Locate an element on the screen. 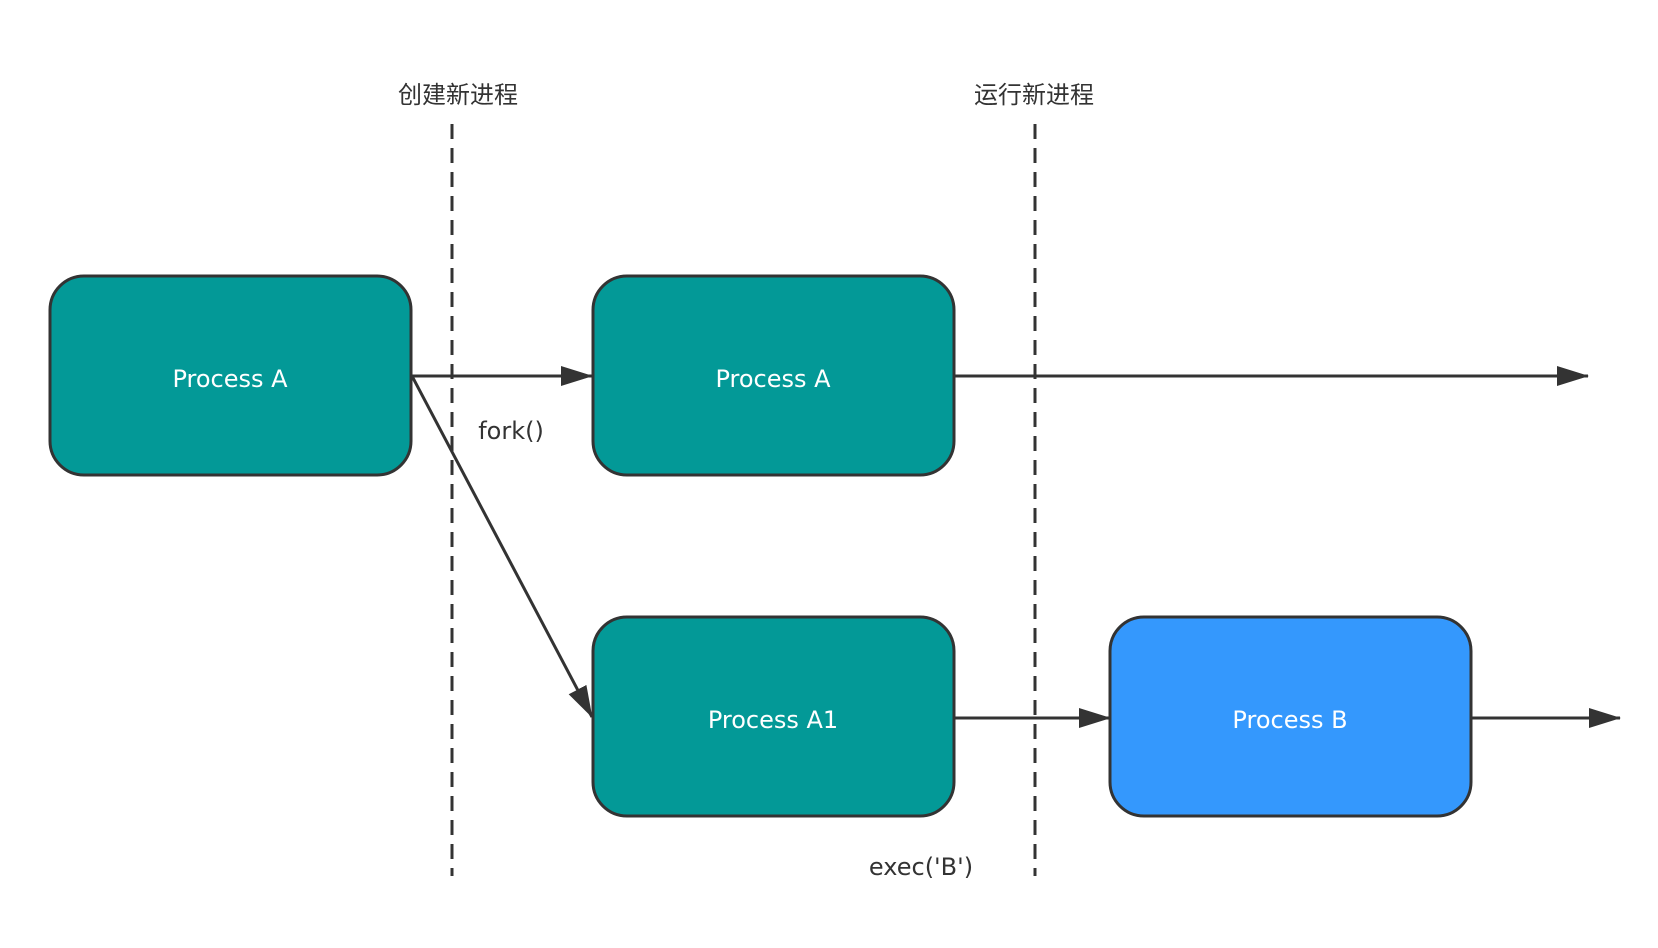  node-process-b: Process B is located at coordinates (1290, 716).